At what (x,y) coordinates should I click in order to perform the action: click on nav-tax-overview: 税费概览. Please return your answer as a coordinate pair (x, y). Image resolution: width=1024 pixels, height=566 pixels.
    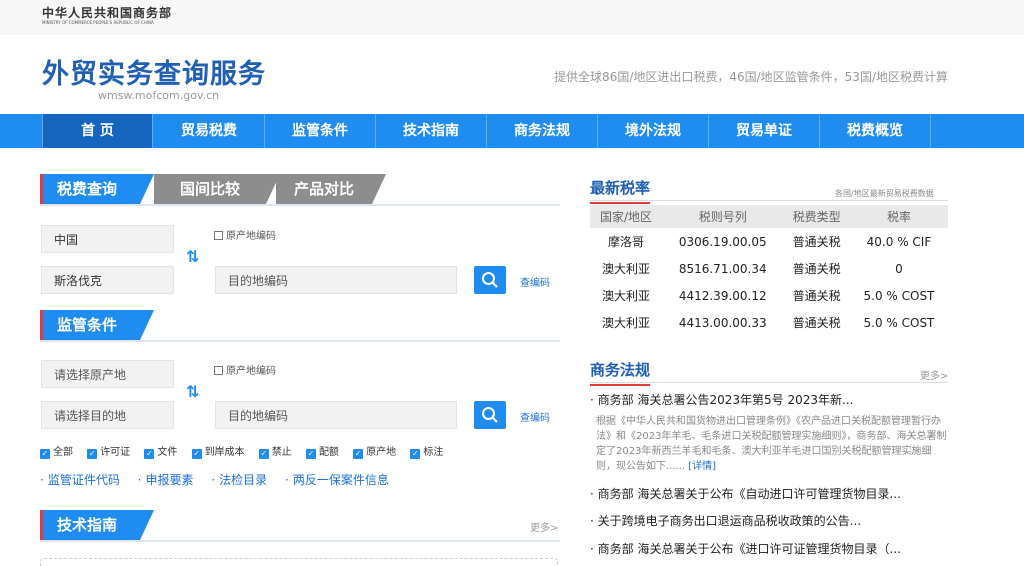
    Looking at the image, I should click on (875, 131).